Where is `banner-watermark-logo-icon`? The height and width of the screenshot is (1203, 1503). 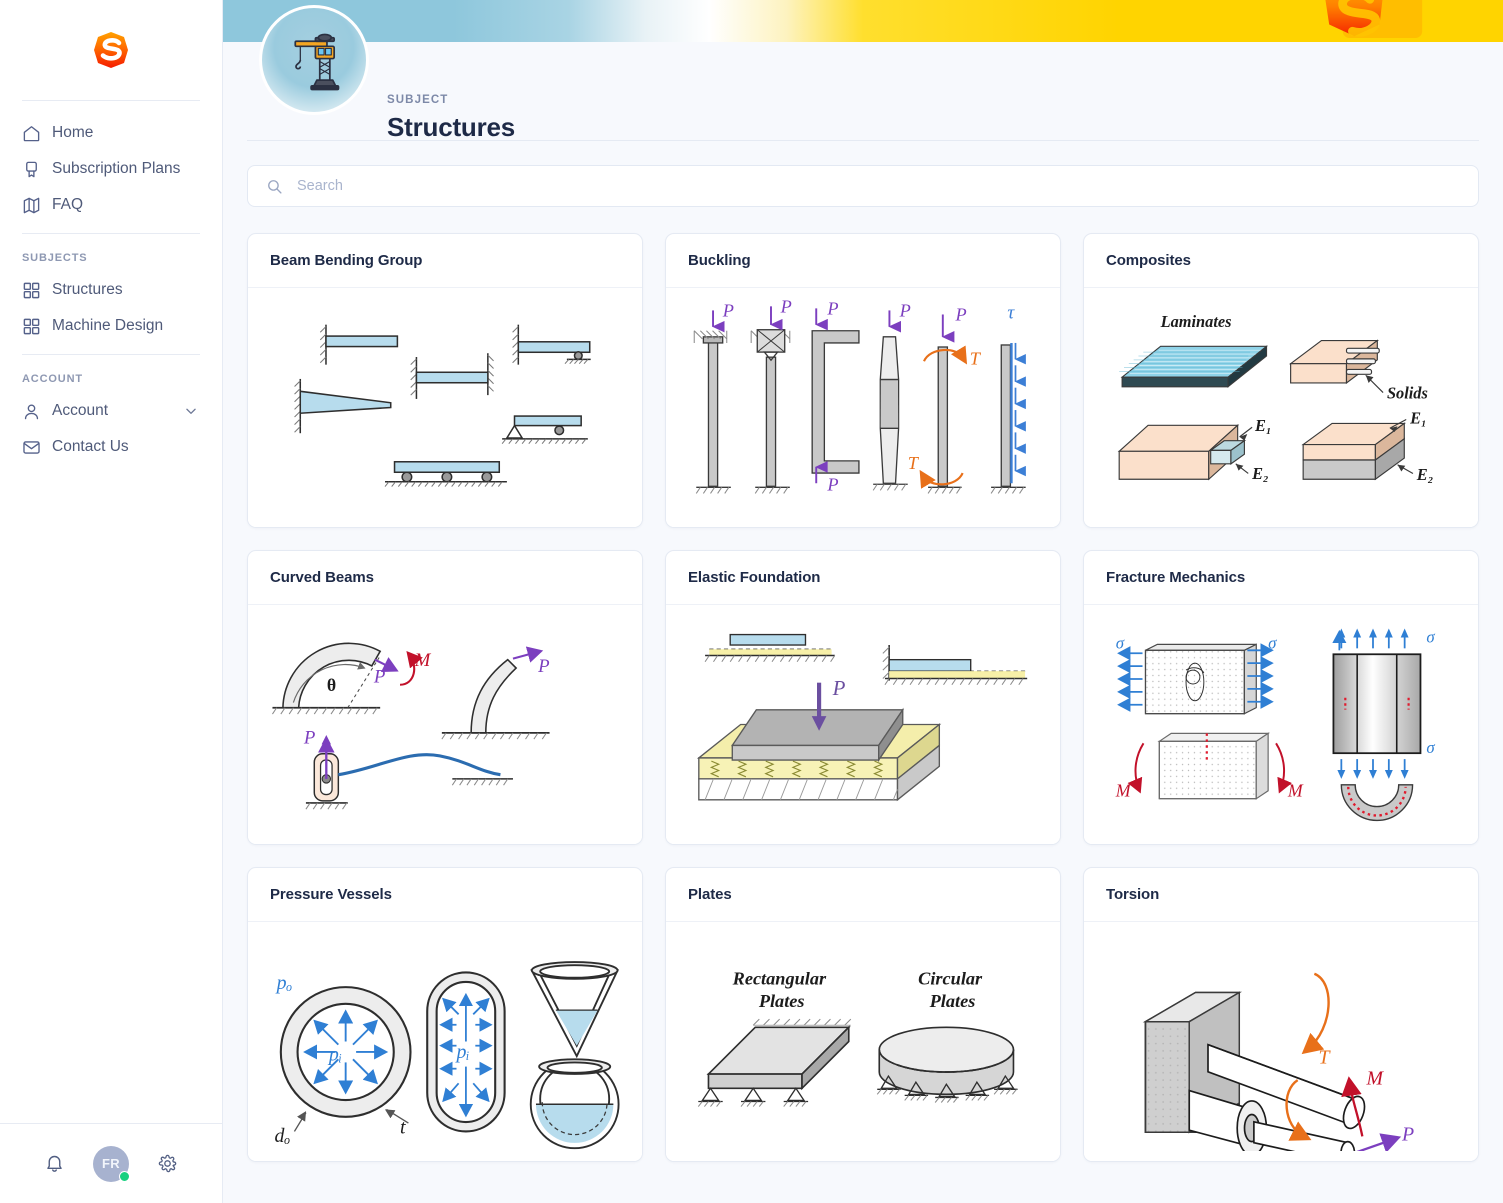
banner-watermark-logo-icon is located at coordinates (1374, 19).